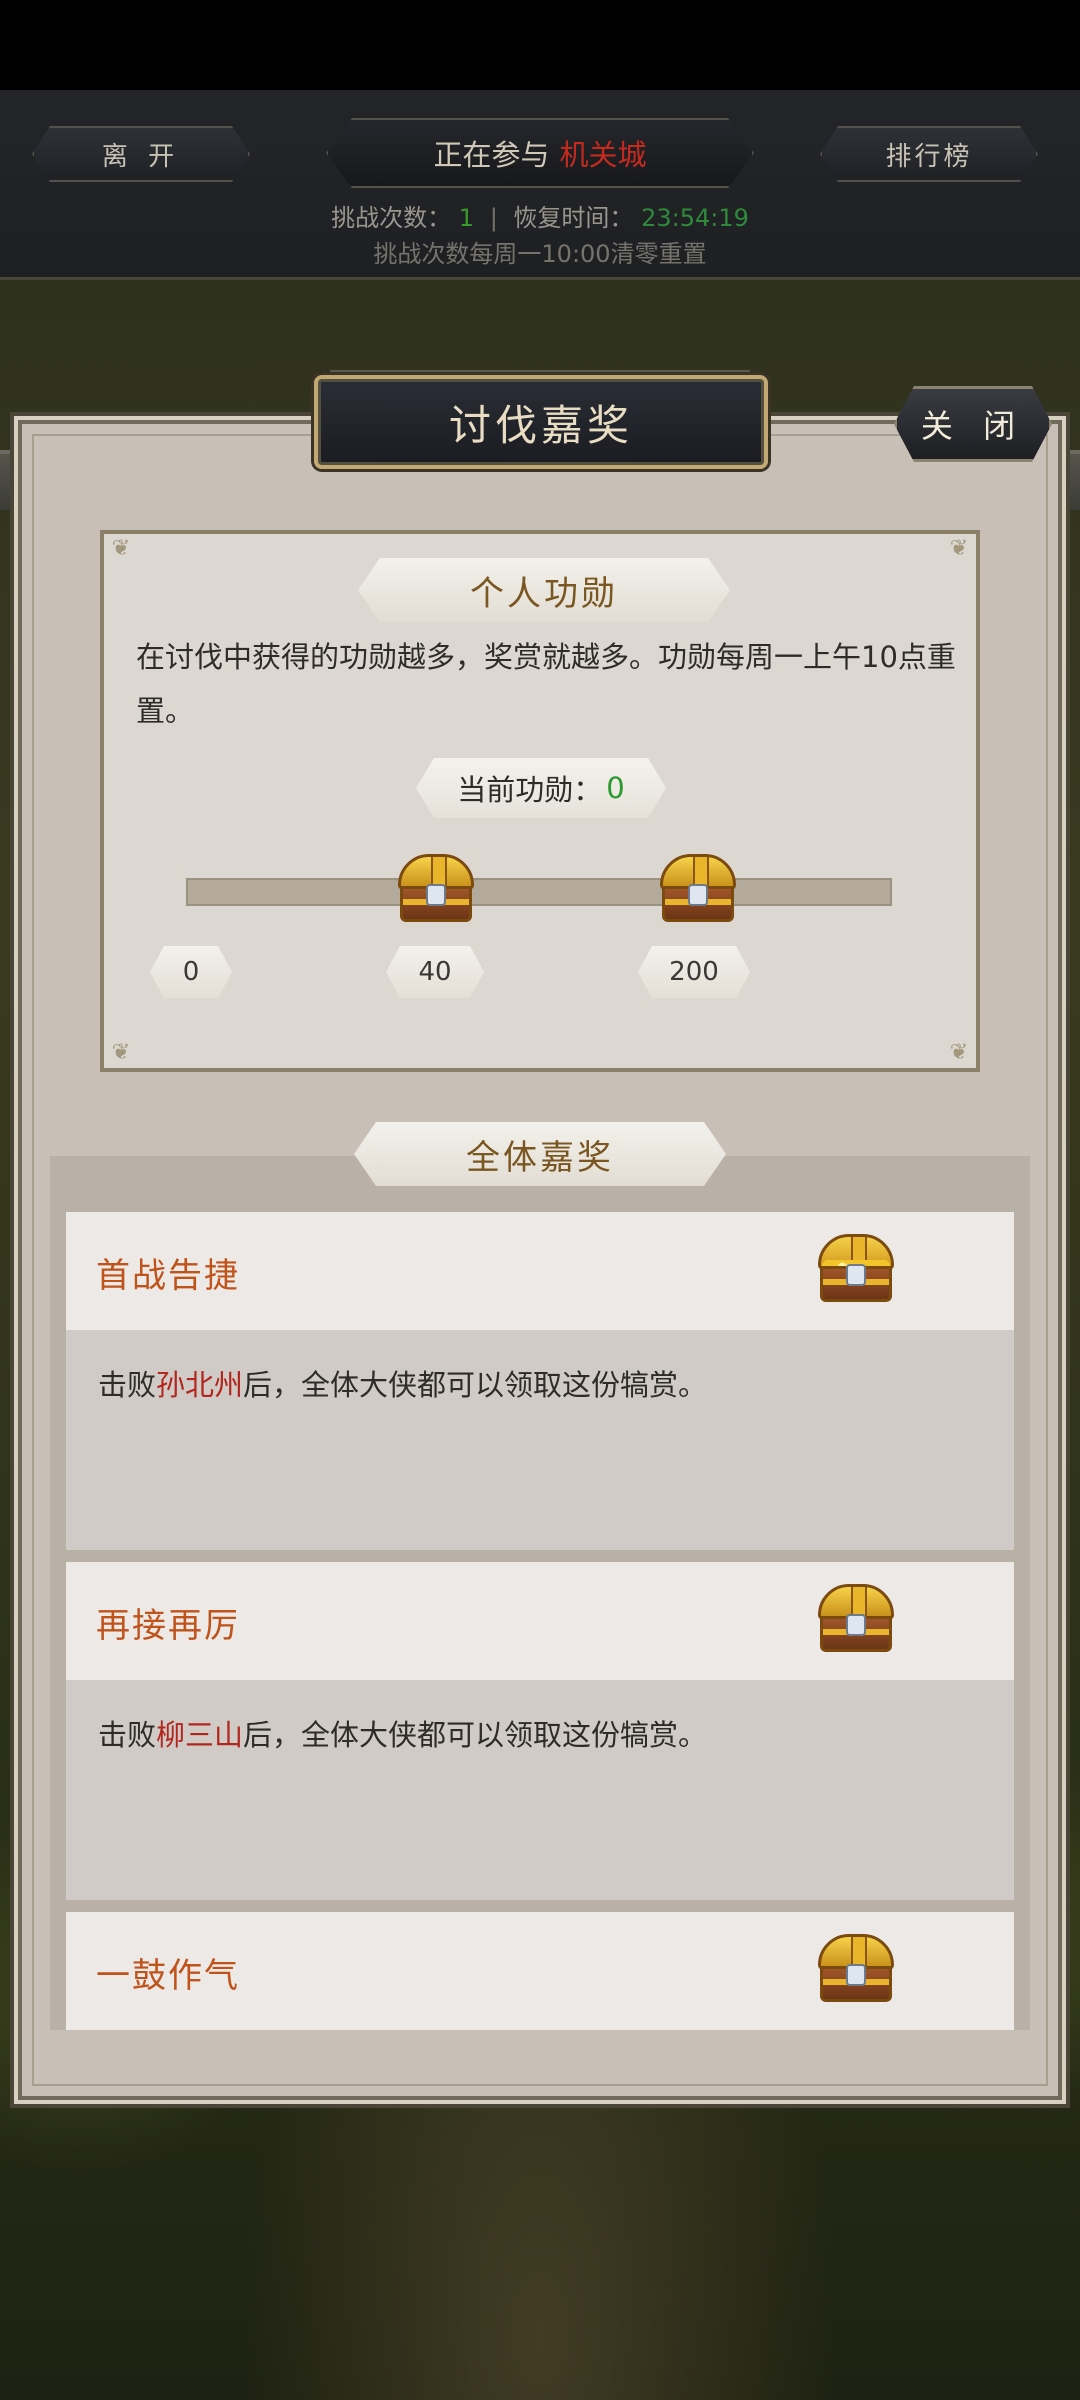  Describe the element at coordinates (168, 1276) in the screenshot. I see `reward-name: 首战告捷` at that location.